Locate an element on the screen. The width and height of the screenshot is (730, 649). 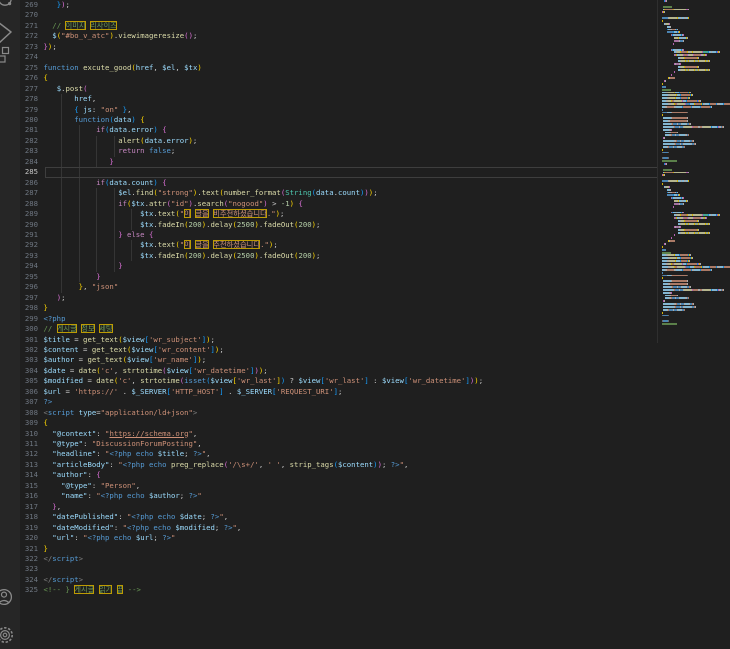
line-number: 298 is located at coordinates (29, 308).